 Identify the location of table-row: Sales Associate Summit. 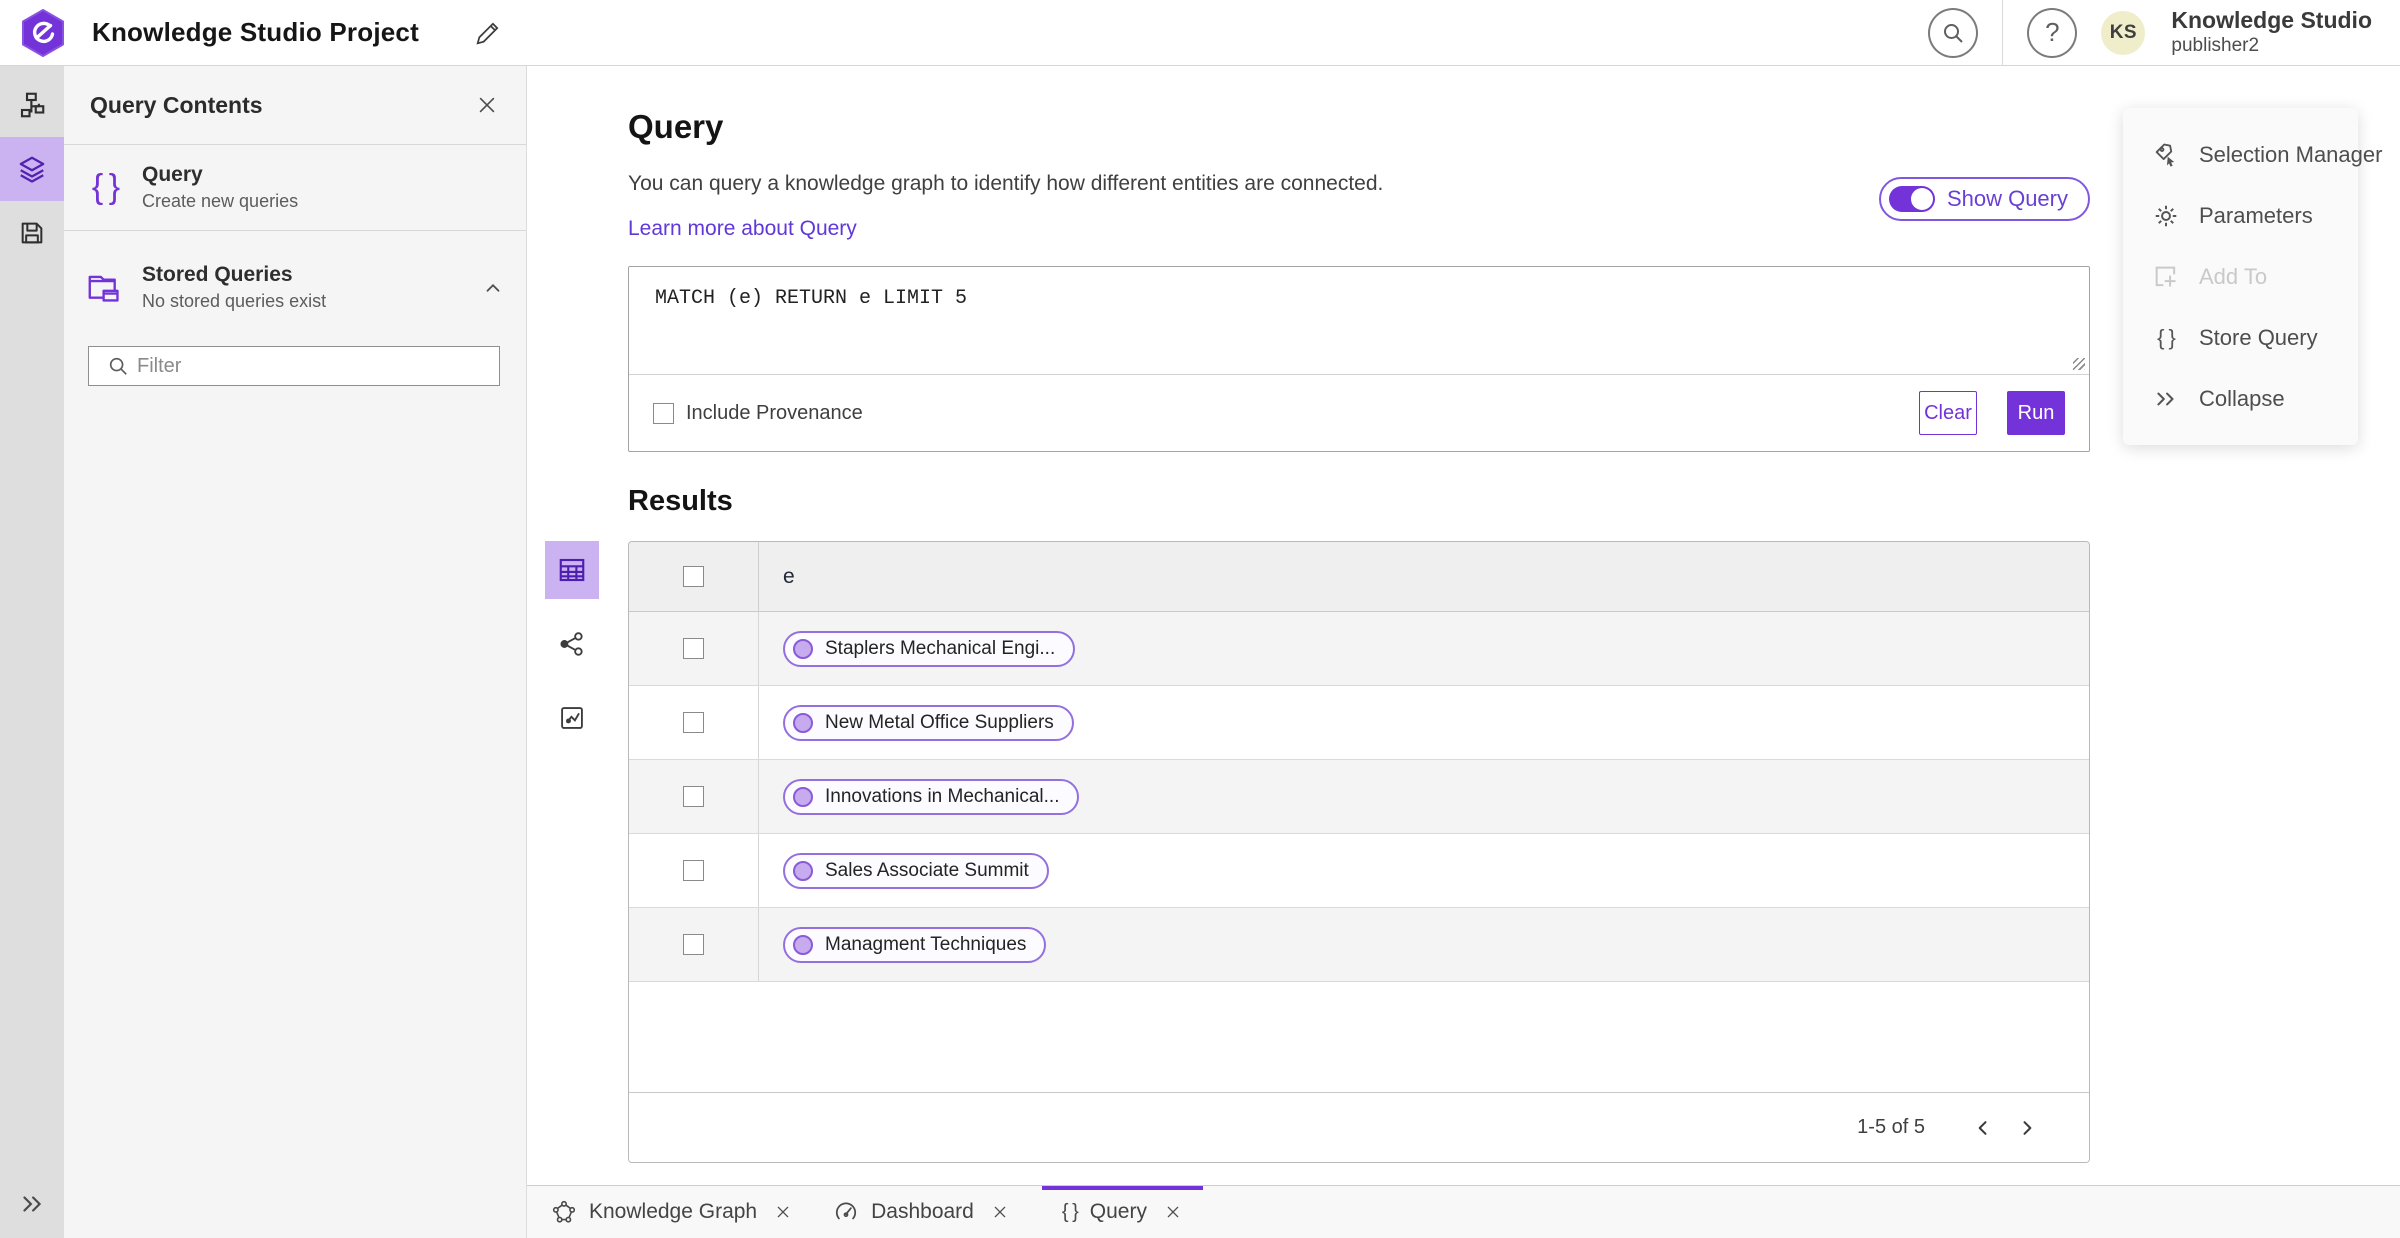
(1359, 871).